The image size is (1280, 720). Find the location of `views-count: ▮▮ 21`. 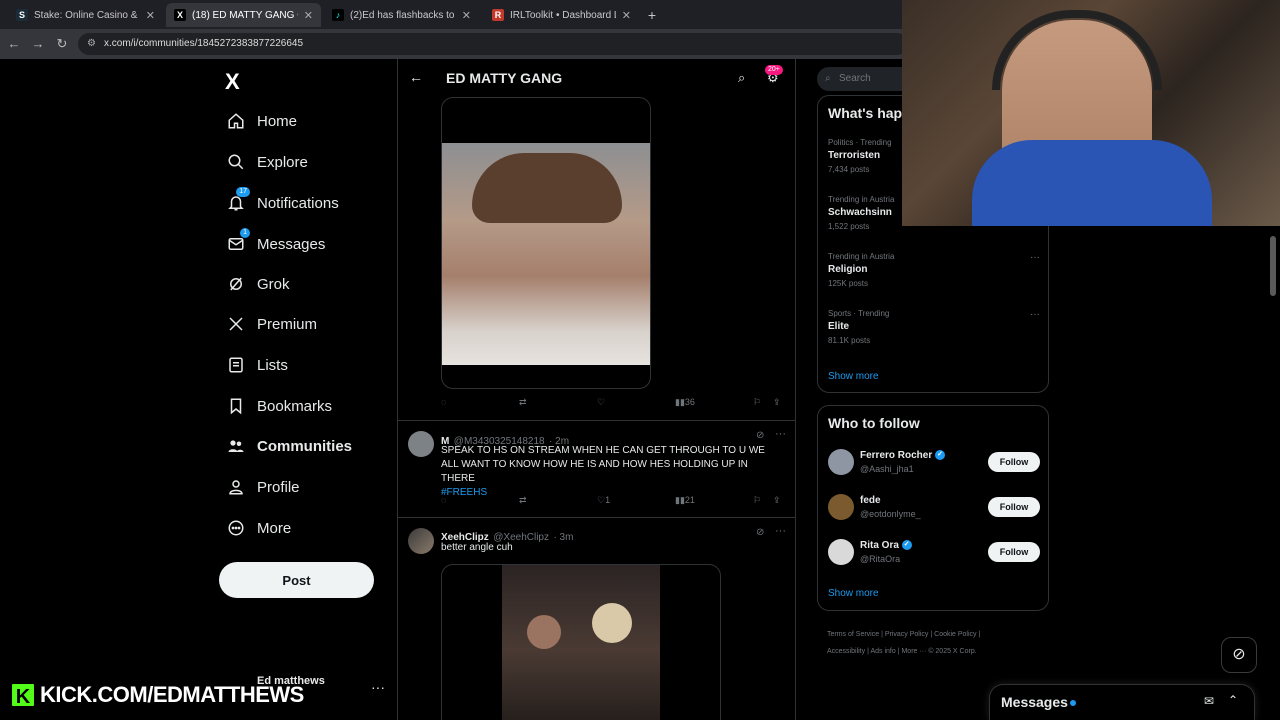

views-count: ▮▮ 21 is located at coordinates (685, 500).